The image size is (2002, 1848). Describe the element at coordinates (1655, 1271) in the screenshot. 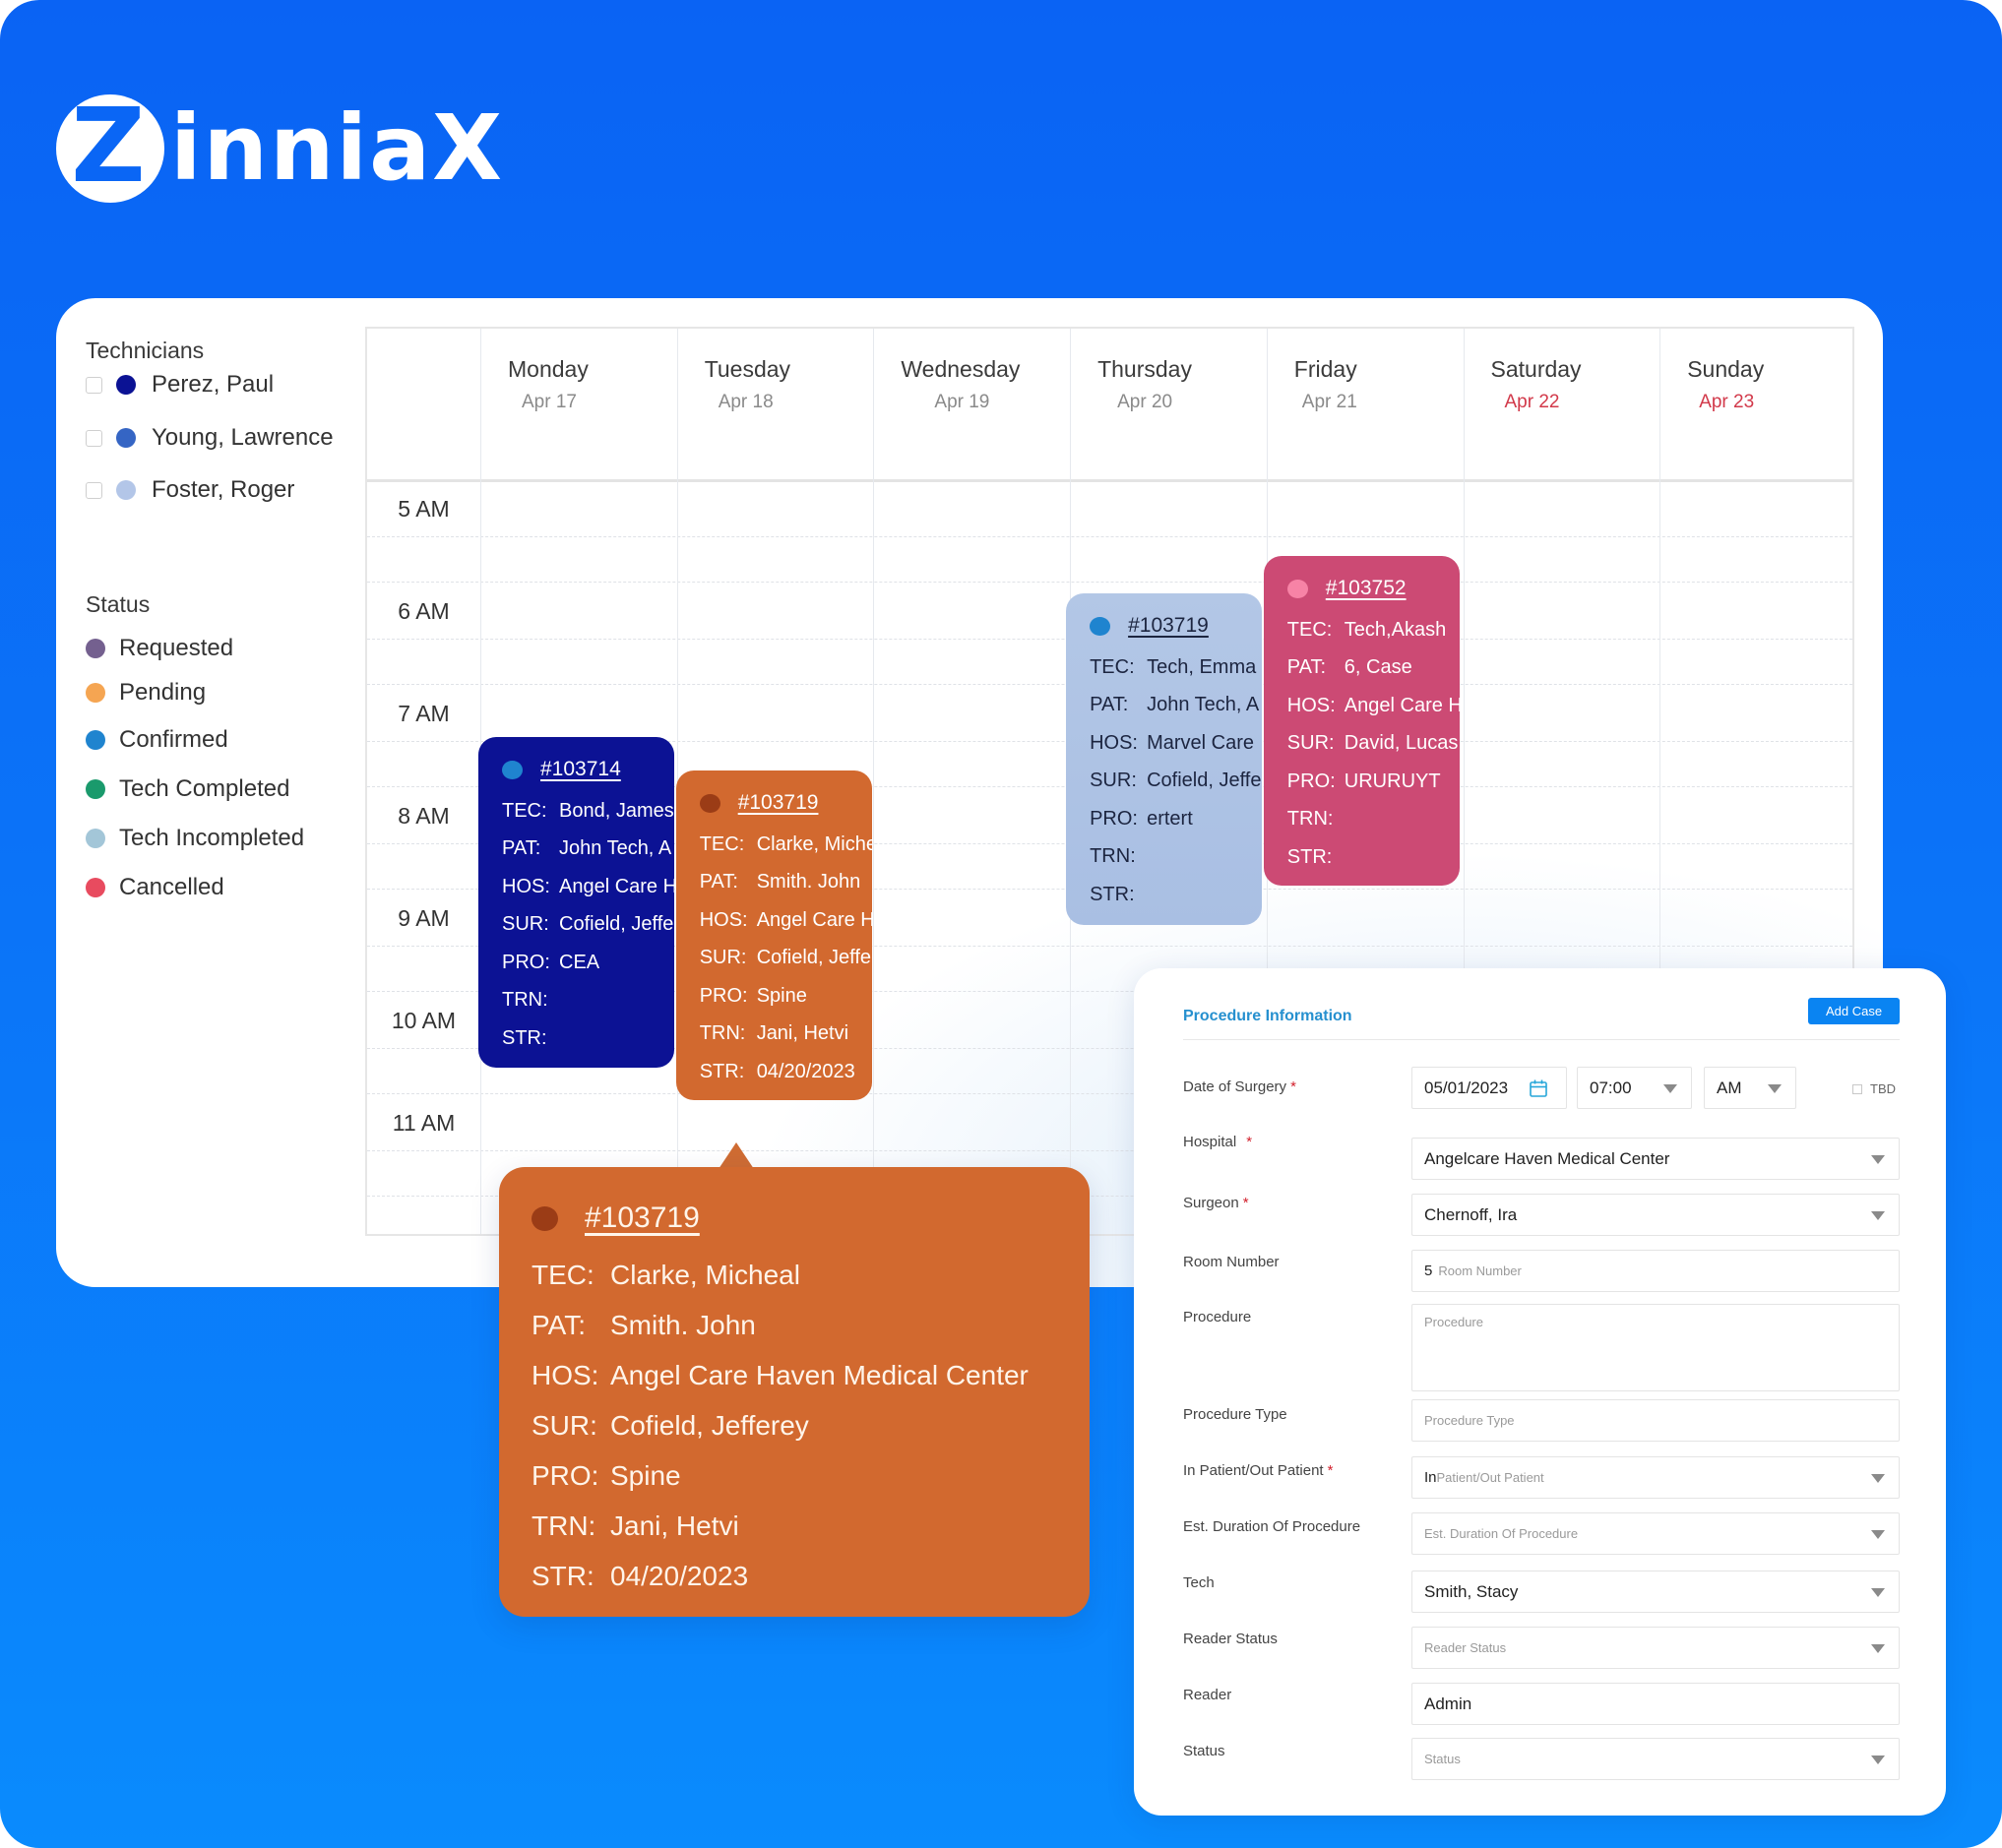

I see `room-number-input: 5 Room Number` at that location.